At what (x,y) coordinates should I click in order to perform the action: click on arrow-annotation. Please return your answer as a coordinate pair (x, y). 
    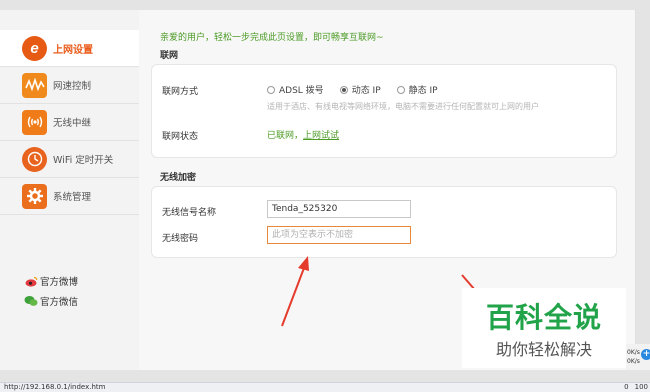
    Looking at the image, I should click on (295, 291).